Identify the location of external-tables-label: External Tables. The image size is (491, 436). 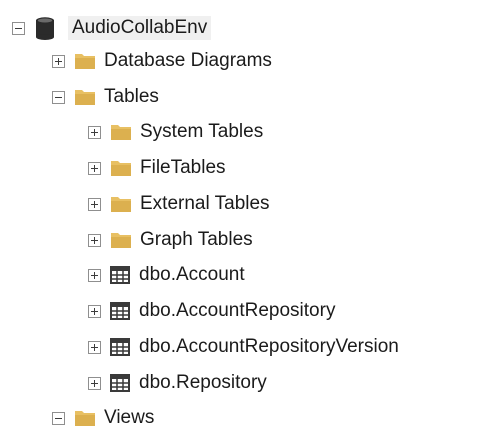
(205, 203).